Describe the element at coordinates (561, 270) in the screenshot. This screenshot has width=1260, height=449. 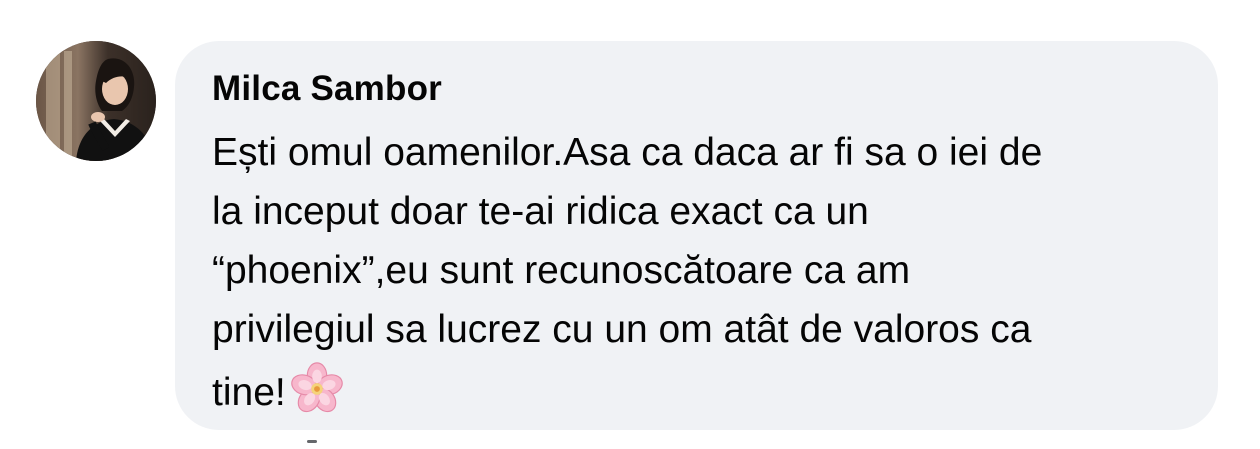
I see `comment-text-line: “phoenix”,eu sunt recunoscătoare ca am` at that location.